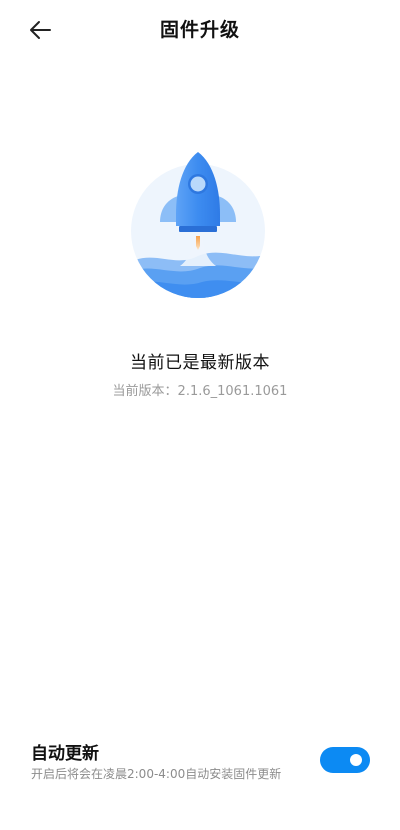 The width and height of the screenshot is (400, 830). Describe the element at coordinates (200, 391) in the screenshot. I see `current-version-label: 当前版本：2.1.6_1061.1061` at that location.